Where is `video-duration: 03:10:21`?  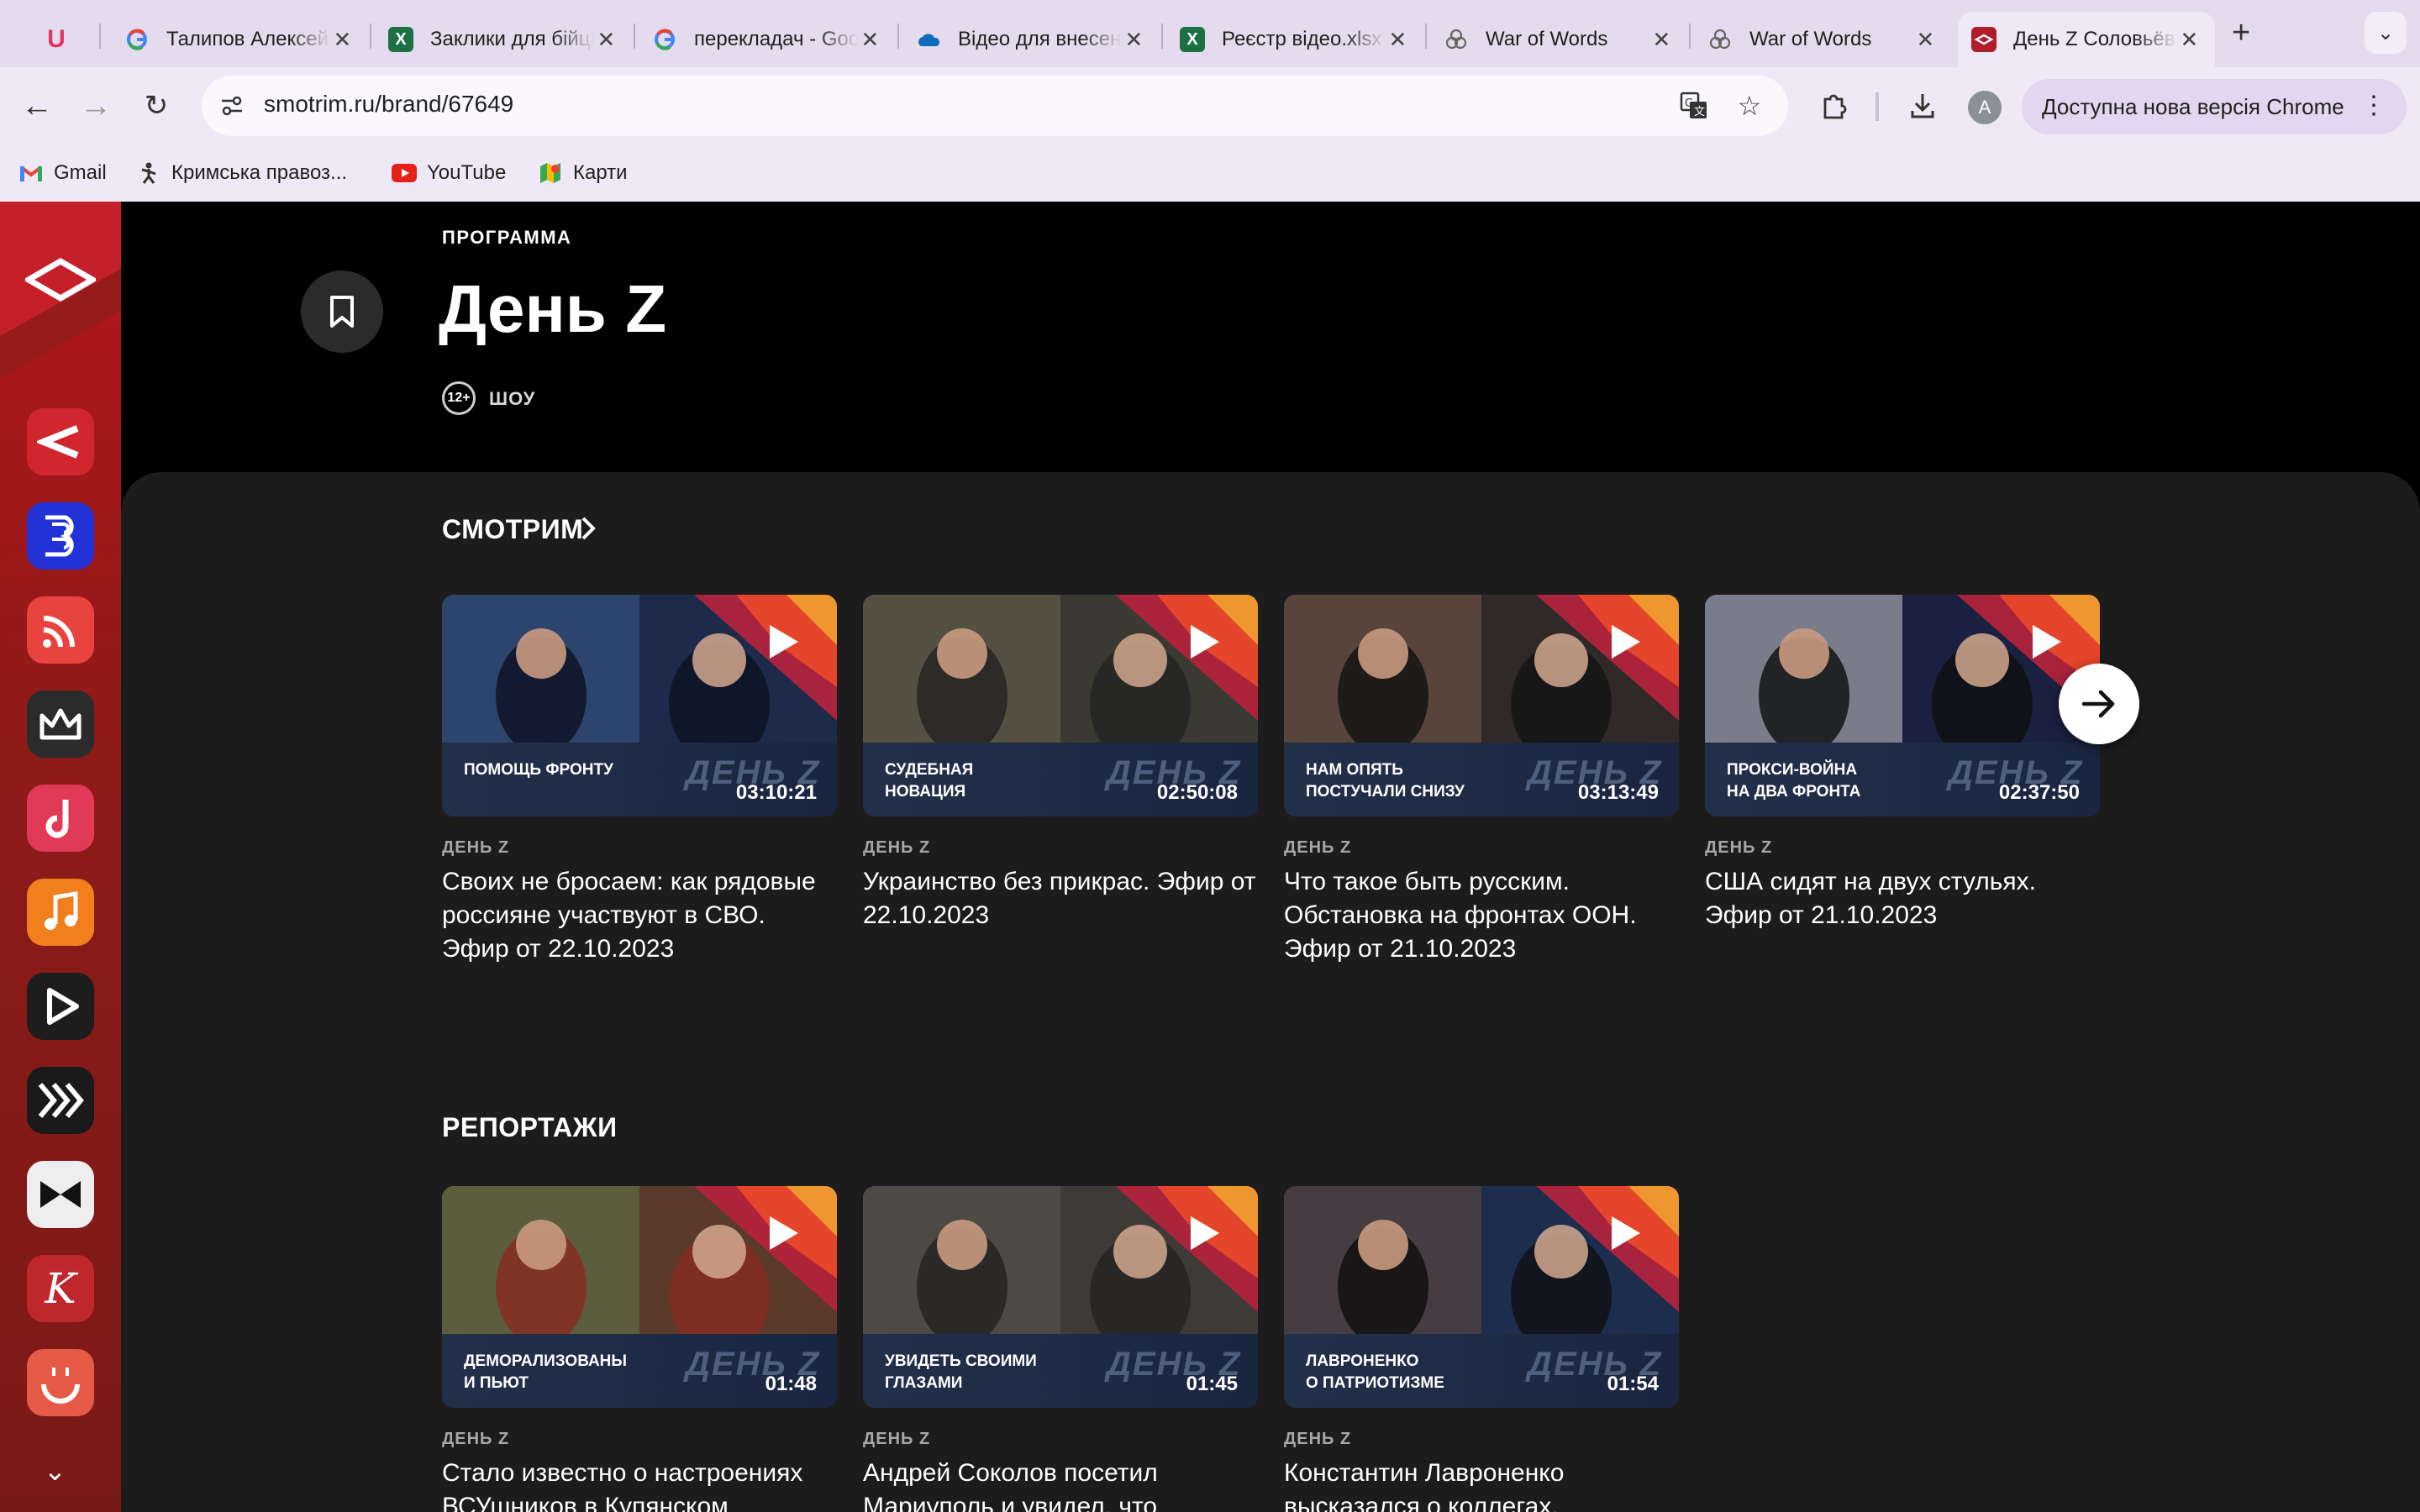
video-duration: 03:10:21 is located at coordinates (776, 792).